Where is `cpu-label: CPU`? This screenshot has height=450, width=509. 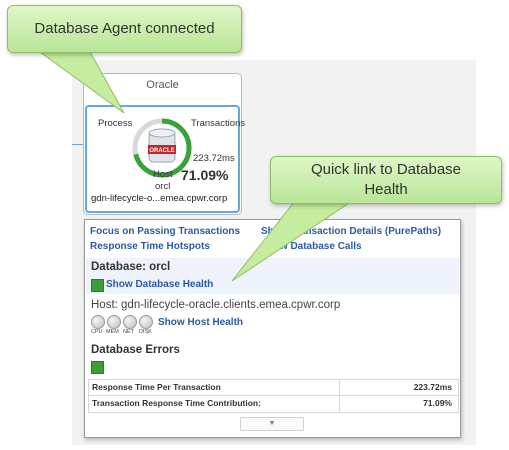
cpu-label: CPU is located at coordinates (97, 332).